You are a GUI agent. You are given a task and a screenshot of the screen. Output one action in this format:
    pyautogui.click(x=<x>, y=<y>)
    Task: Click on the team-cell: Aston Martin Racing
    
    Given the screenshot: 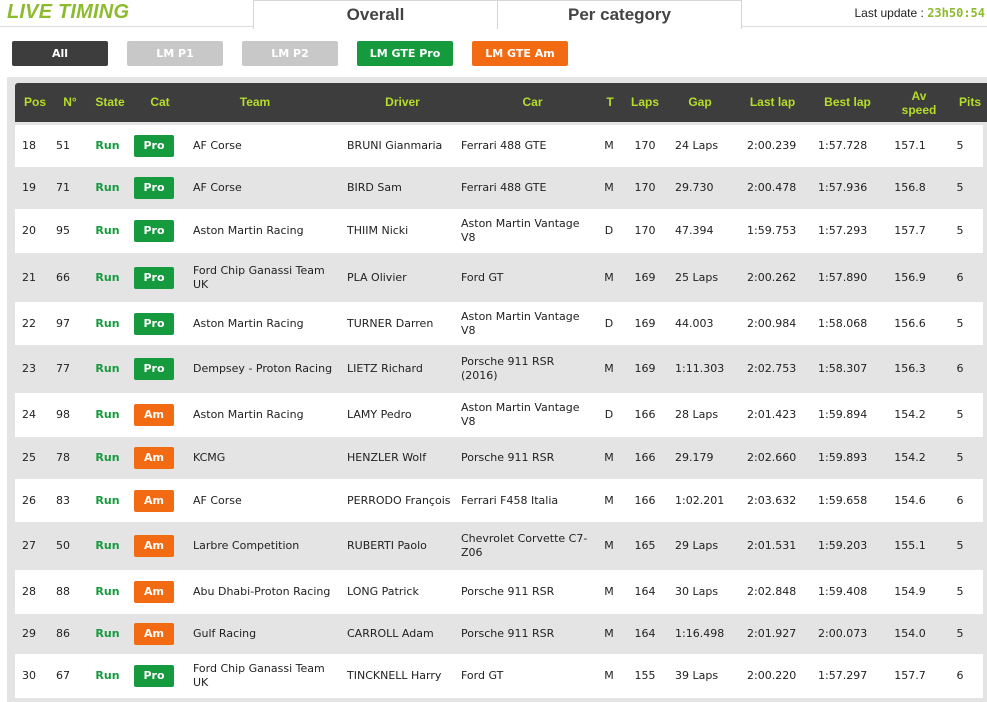 What is the action you would take?
    pyautogui.click(x=248, y=323)
    